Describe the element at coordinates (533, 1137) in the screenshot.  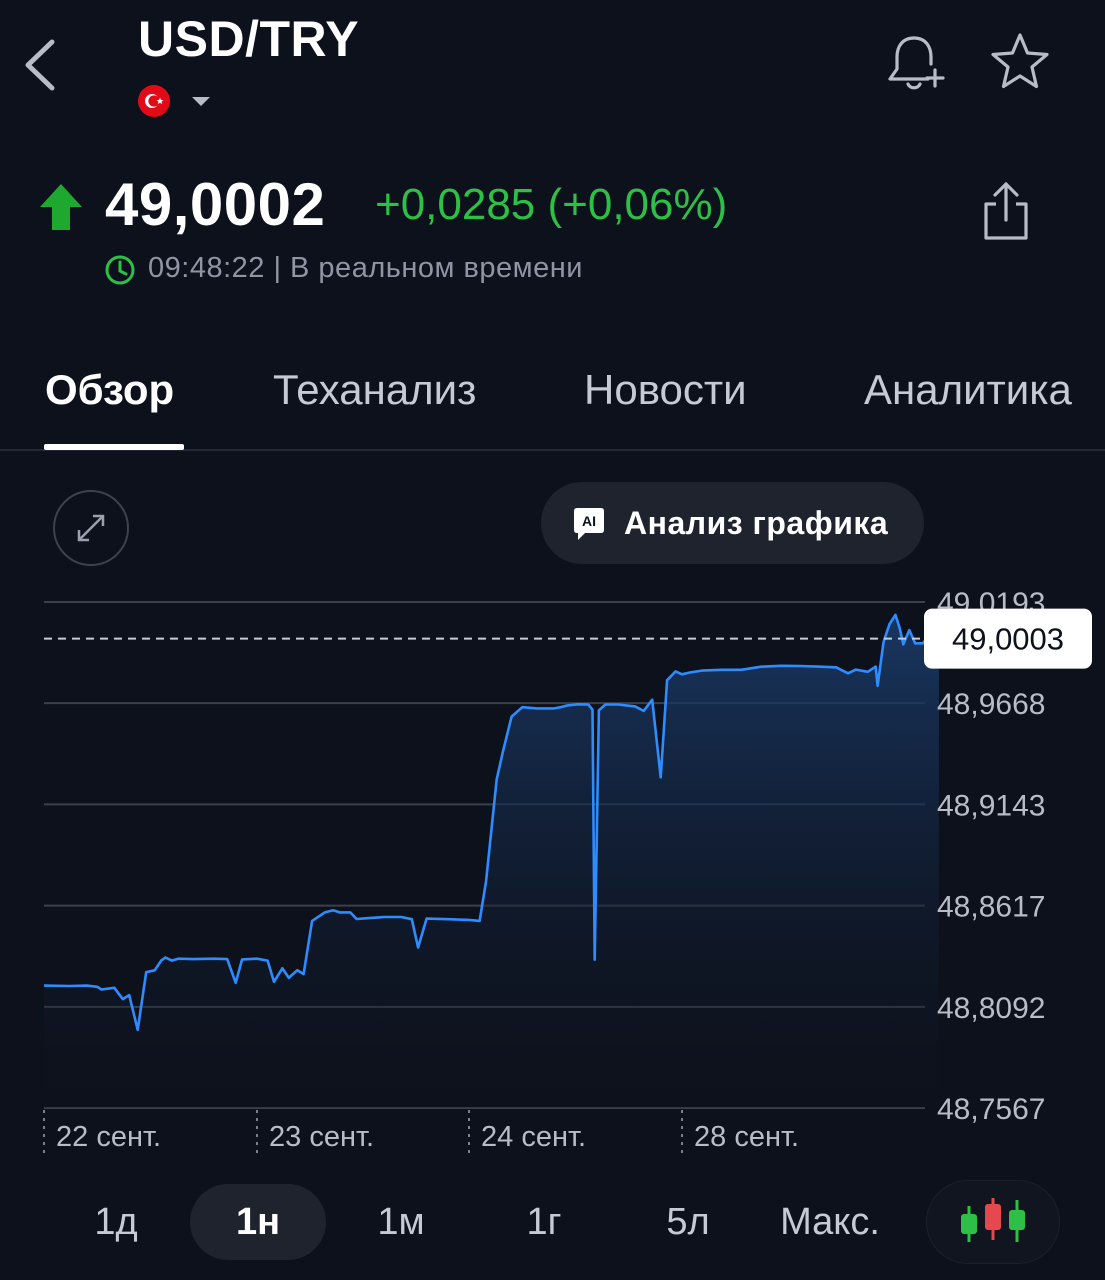
I see `x-tick-label: 24 сент.` at that location.